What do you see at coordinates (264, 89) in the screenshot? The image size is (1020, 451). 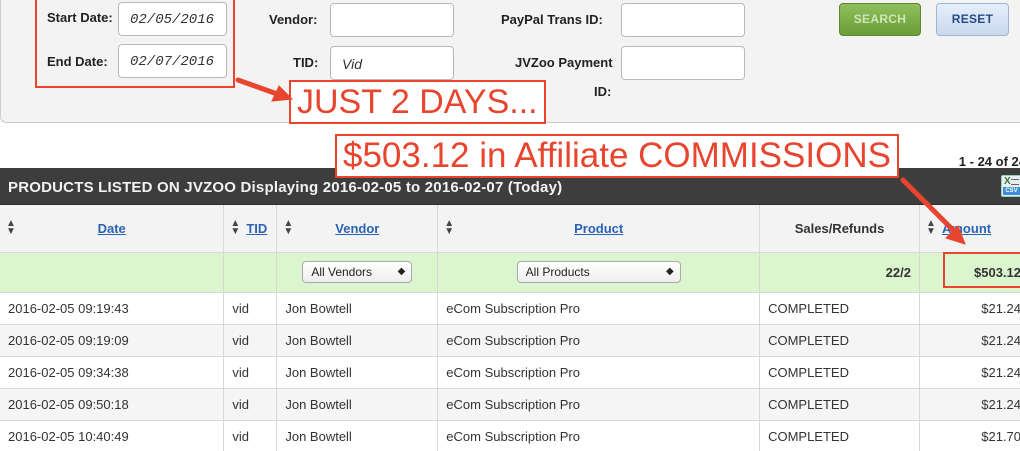 I see `arrow-to-days-callout` at bounding box center [264, 89].